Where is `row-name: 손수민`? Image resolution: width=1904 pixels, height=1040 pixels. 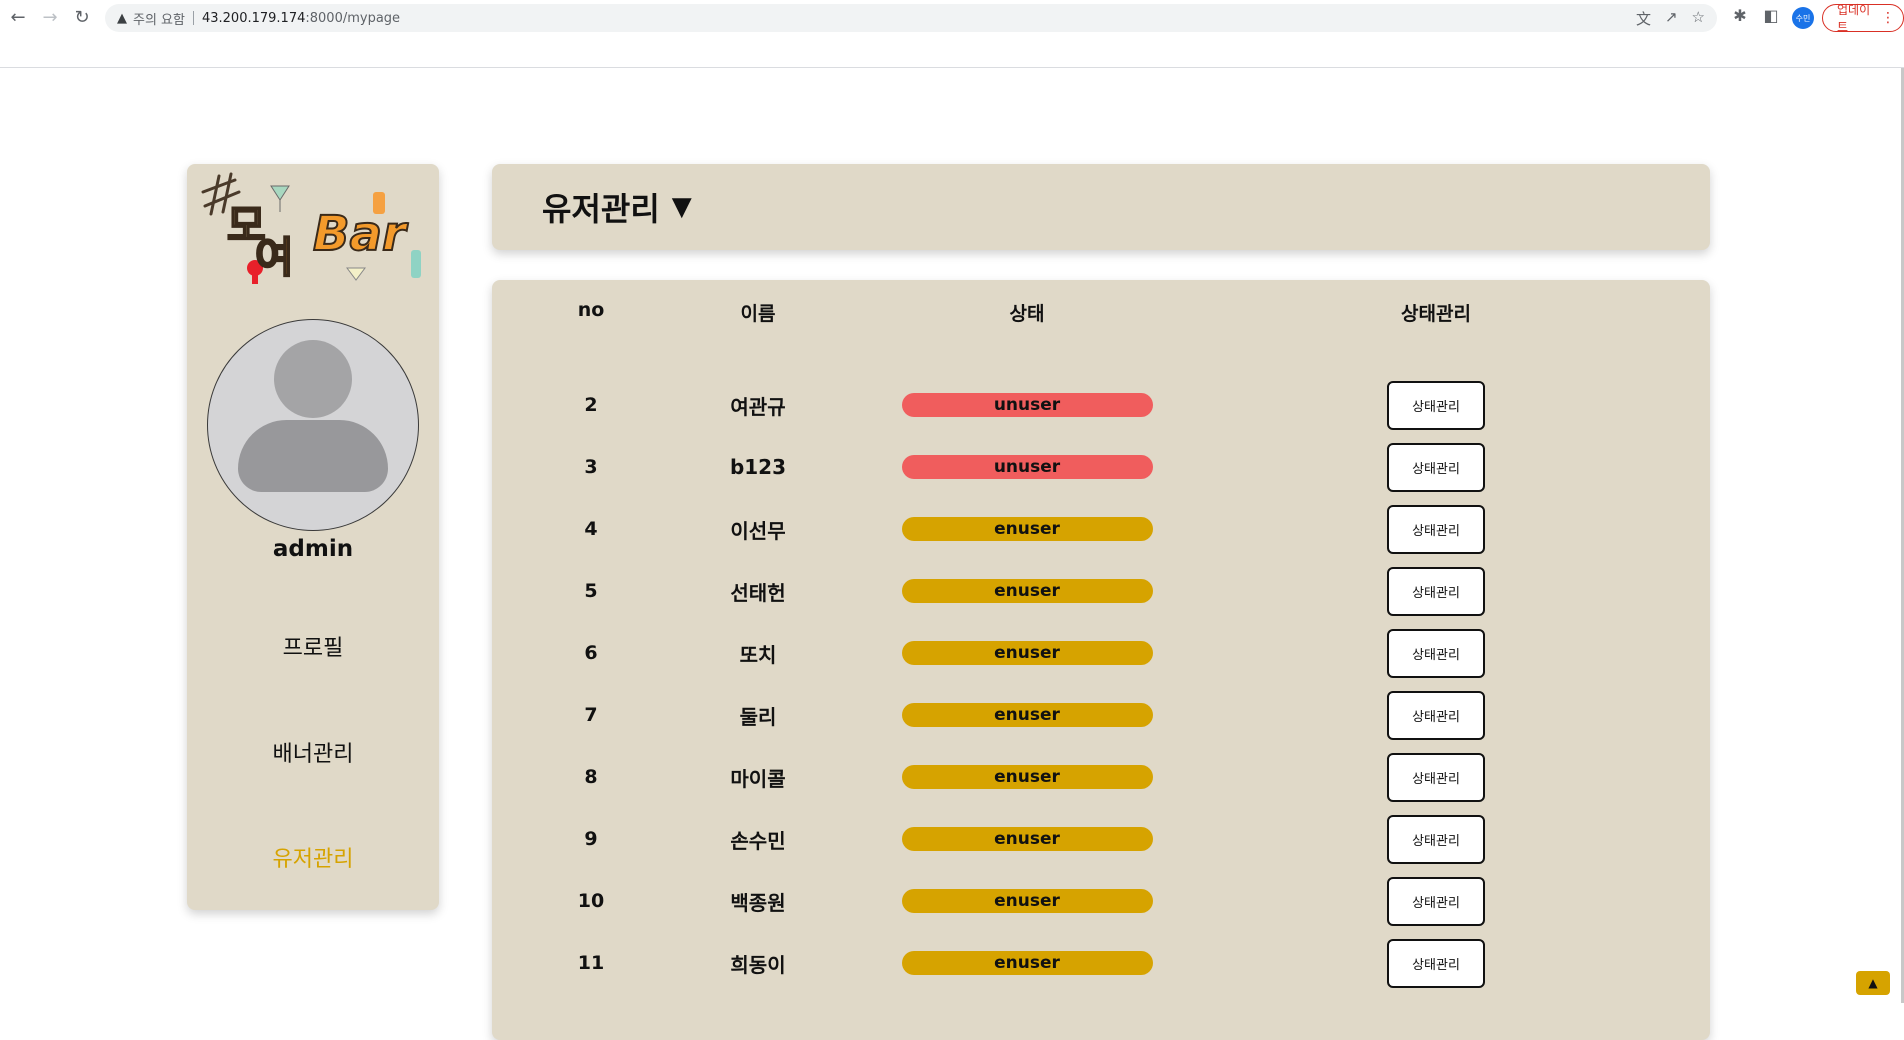 row-name: 손수민 is located at coordinates (758, 840).